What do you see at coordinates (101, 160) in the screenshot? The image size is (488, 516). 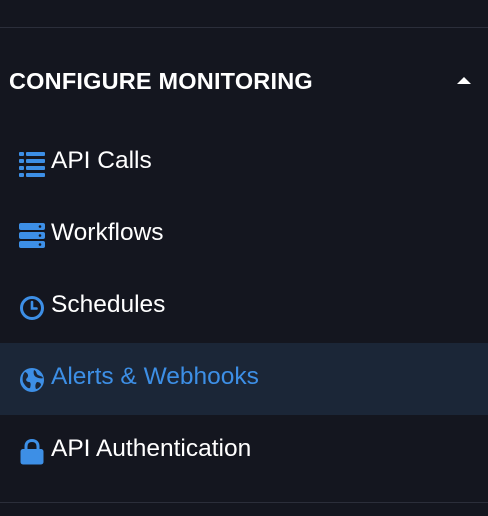 I see `menu-item-label: API Calls` at bounding box center [101, 160].